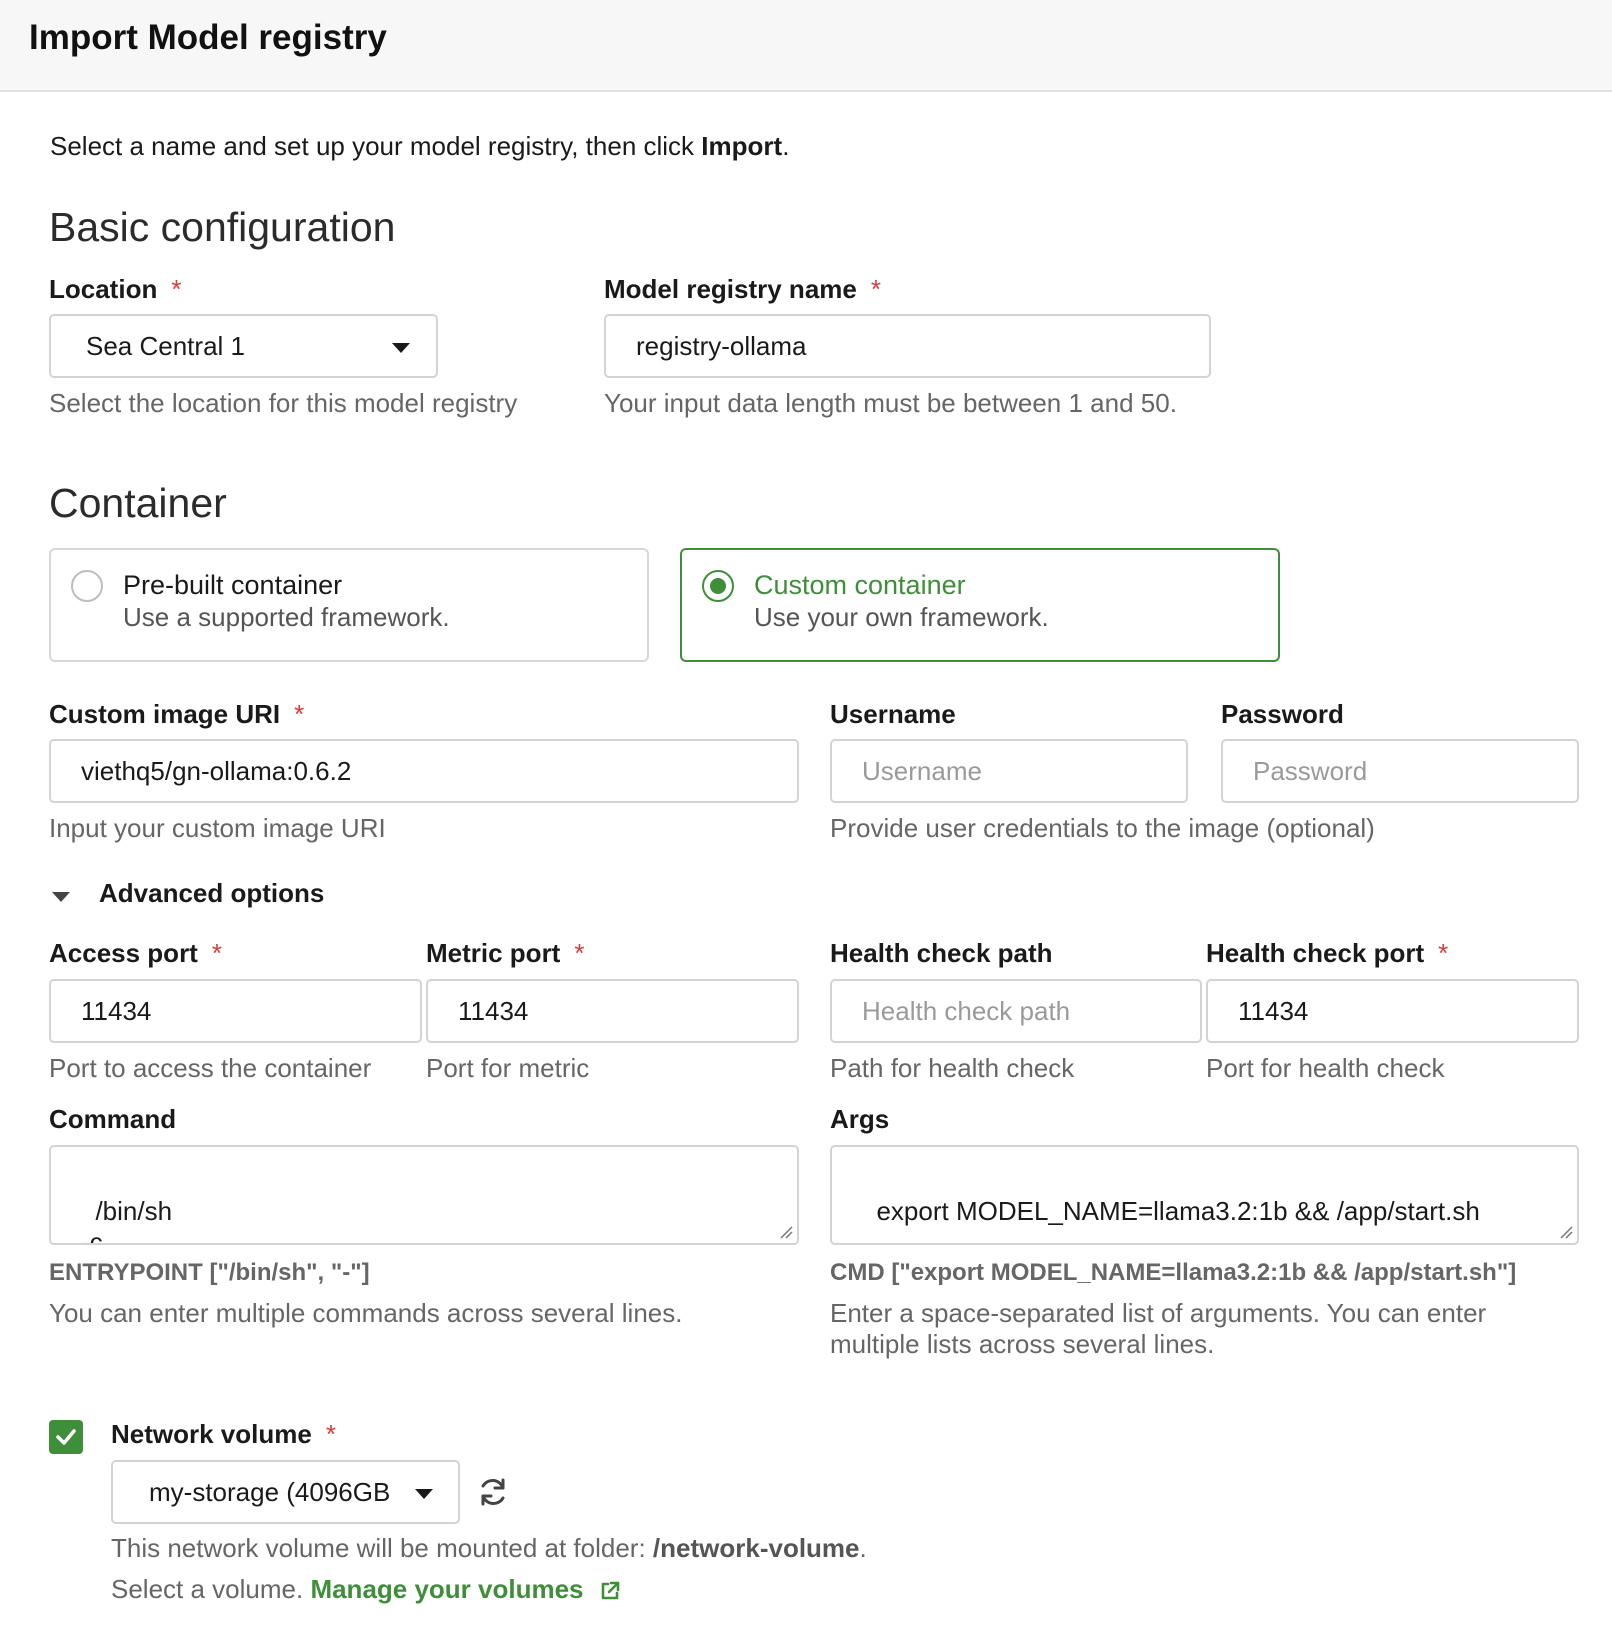 The image size is (1612, 1628). I want to click on select-volume-help: Select a volume. Manage your volumes, so click(366, 1589).